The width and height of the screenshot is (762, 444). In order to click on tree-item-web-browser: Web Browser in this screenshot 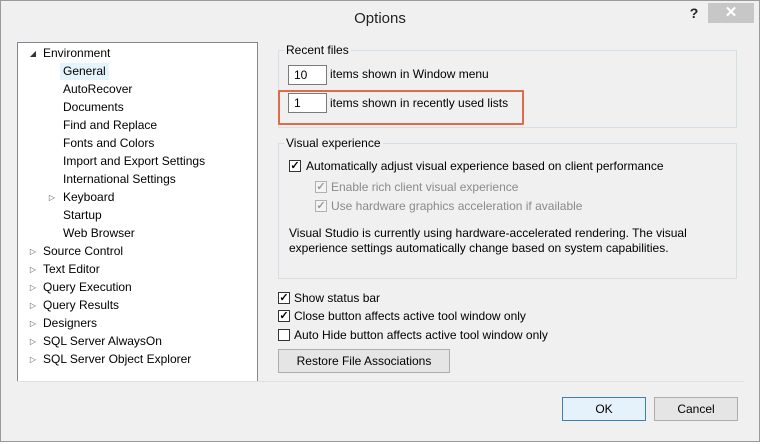, I will do `click(99, 233)`.